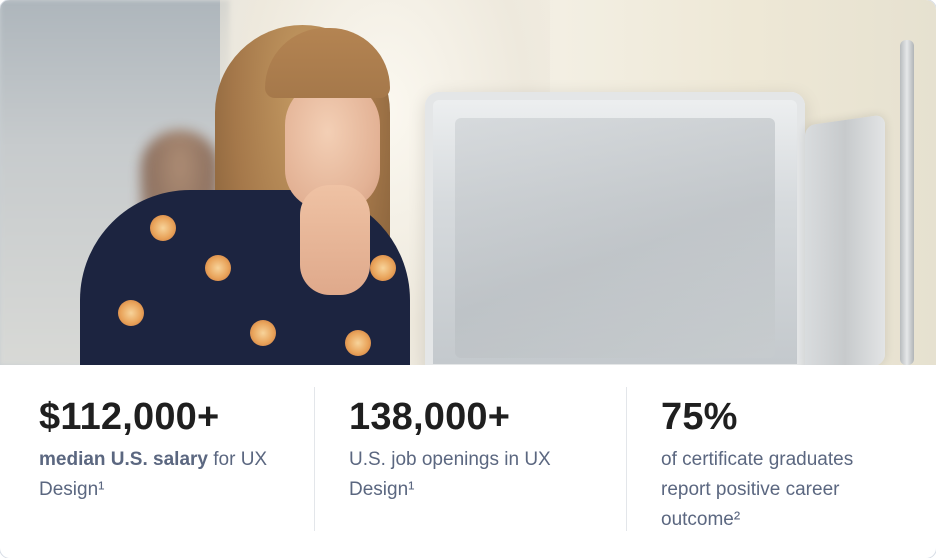 This screenshot has width=936, height=558. Describe the element at coordinates (615, 238) in the screenshot. I see `photo-monitor-screen` at that location.